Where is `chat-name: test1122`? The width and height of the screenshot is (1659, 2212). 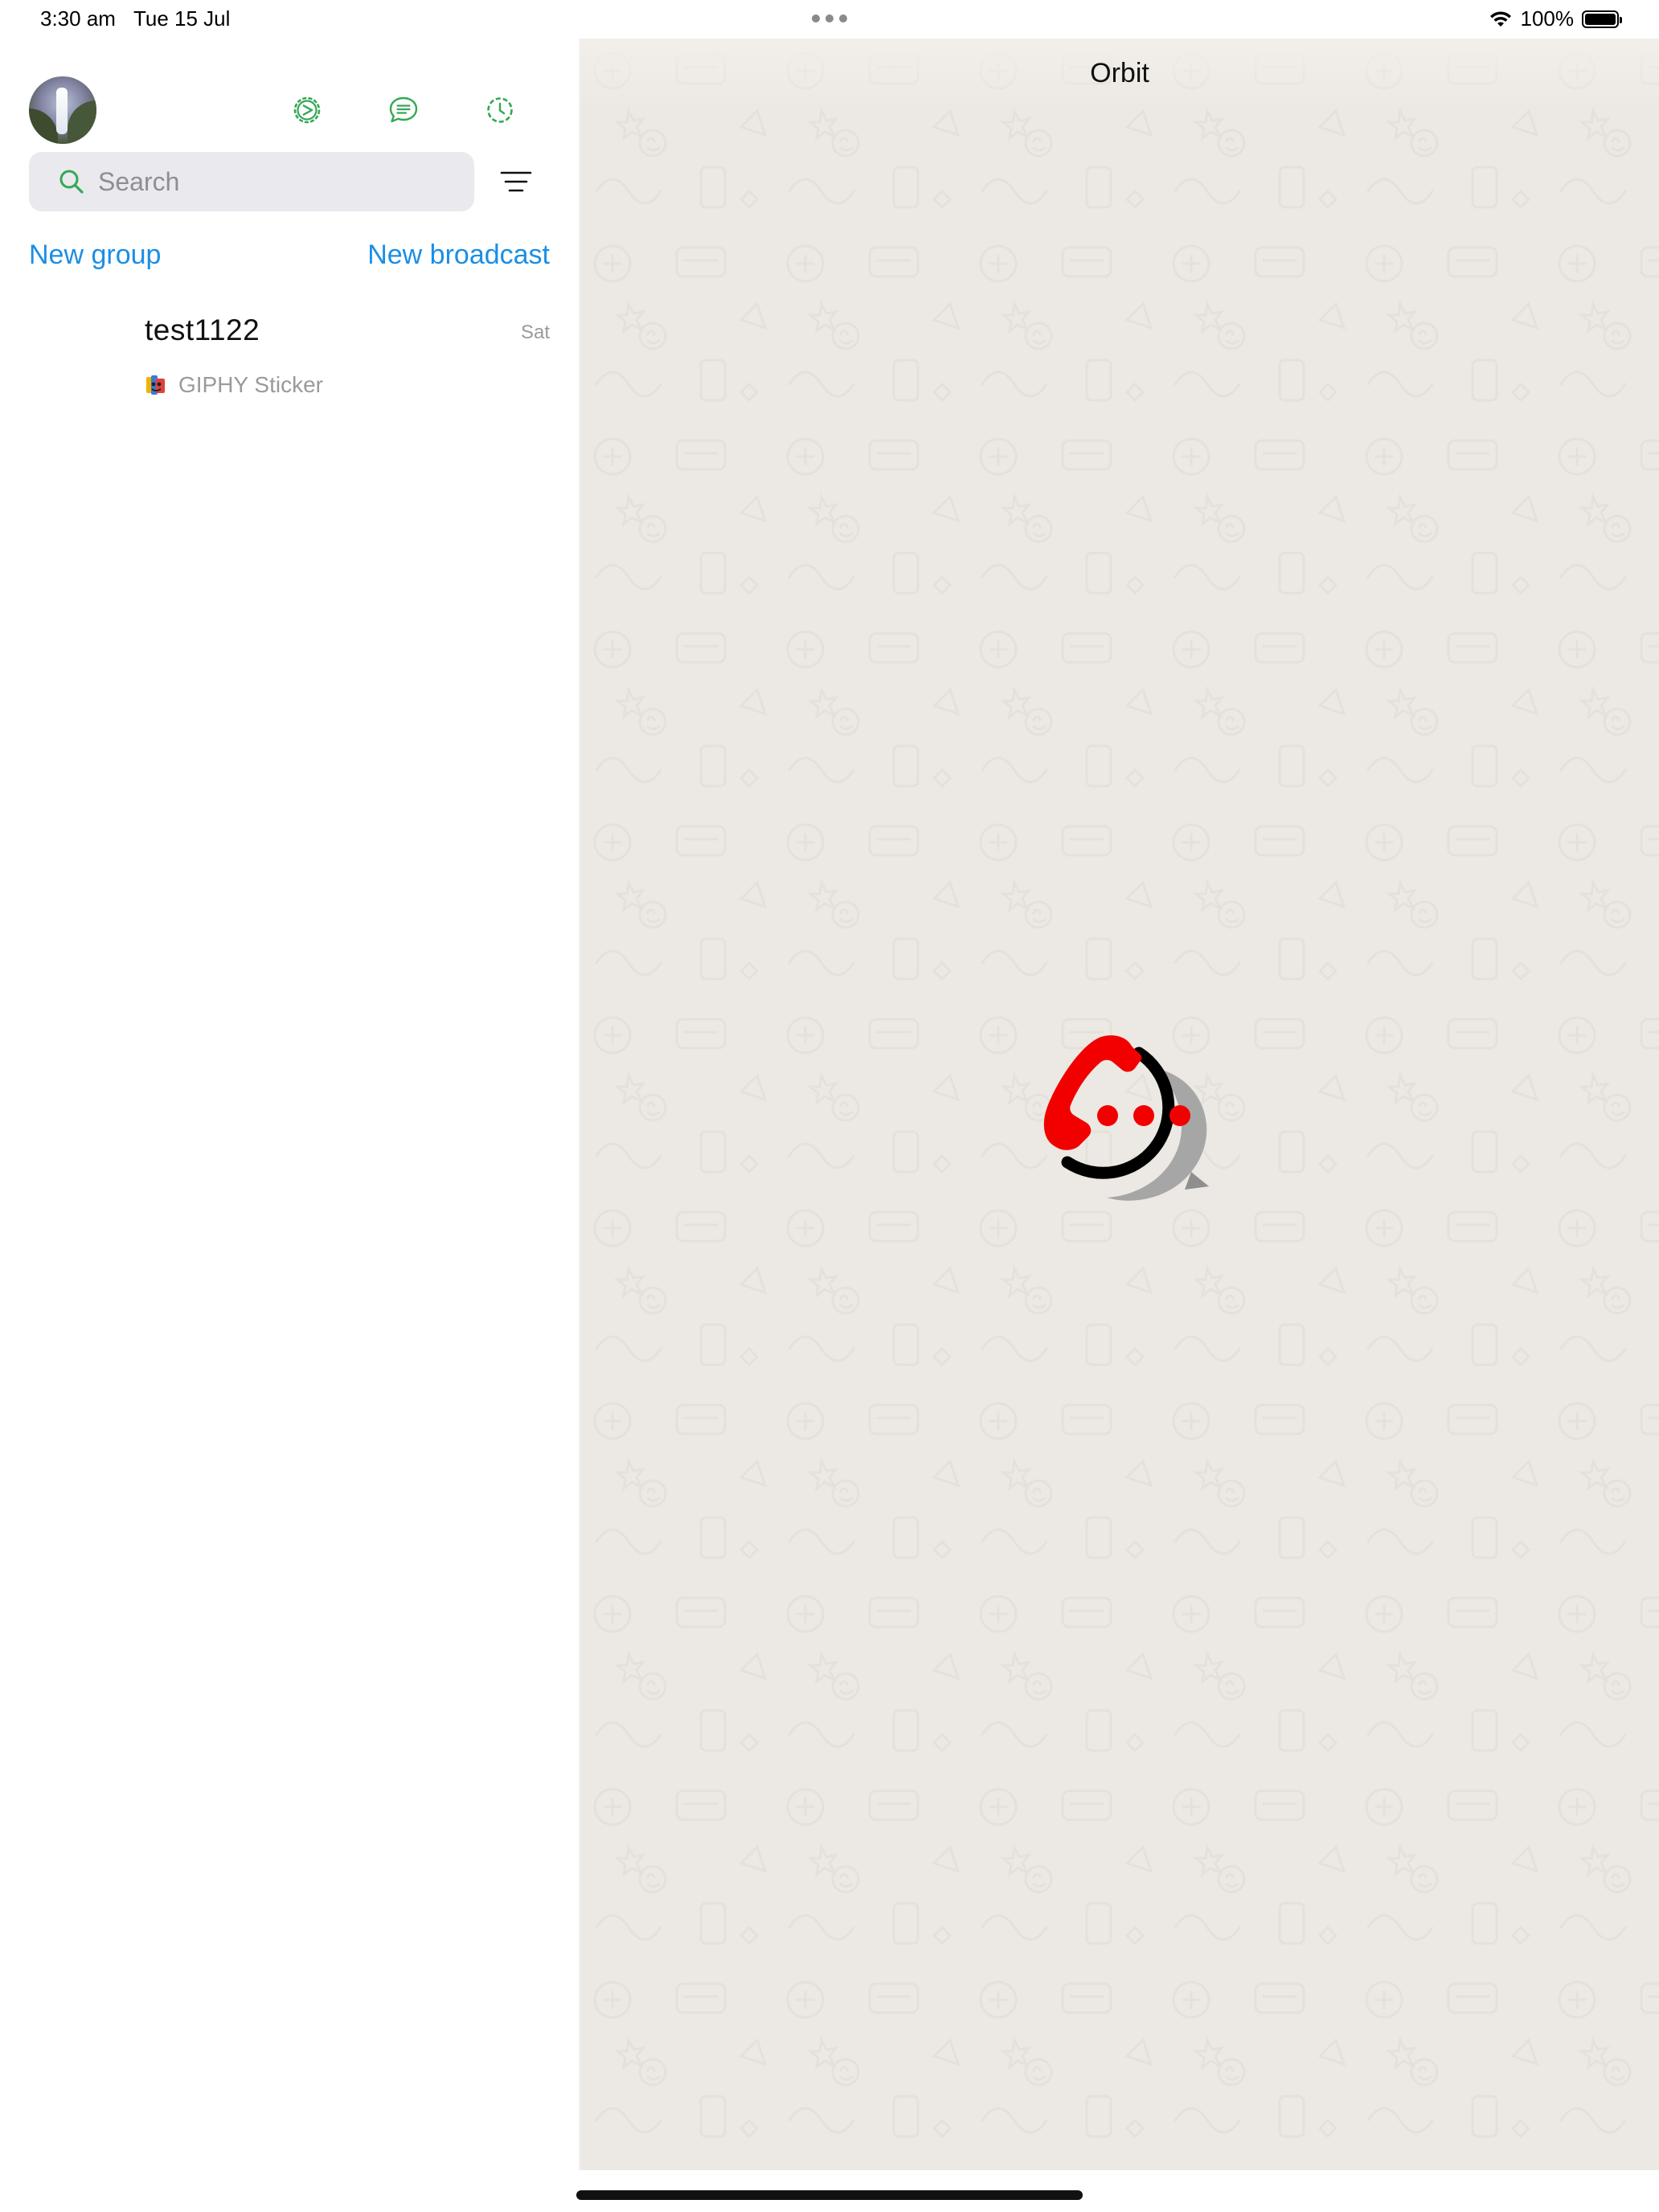
chat-name: test1122 is located at coordinates (202, 329).